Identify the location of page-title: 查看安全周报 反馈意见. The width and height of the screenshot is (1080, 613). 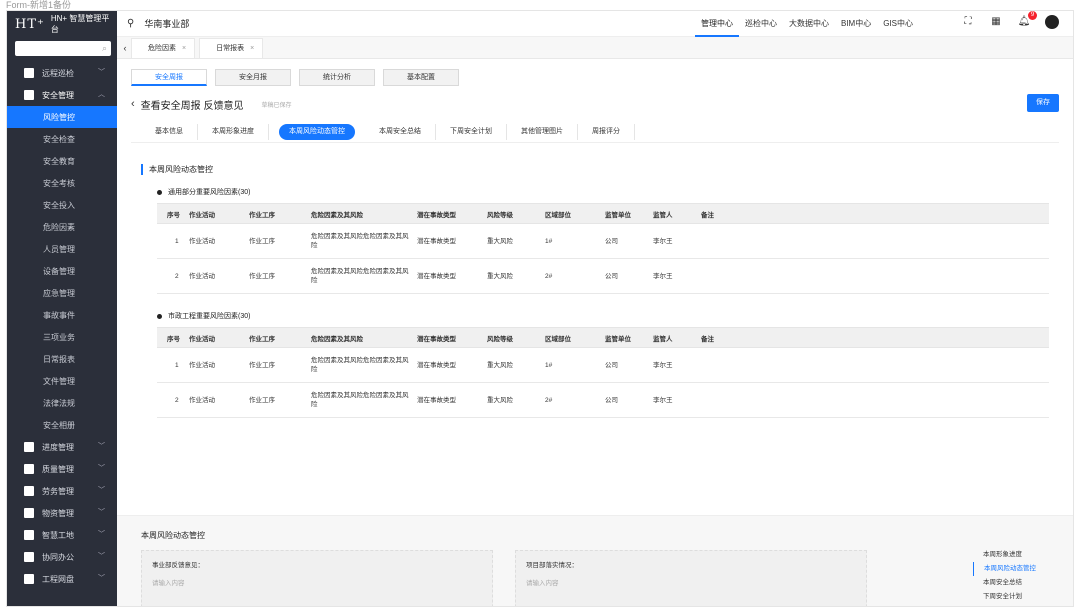
(192, 106).